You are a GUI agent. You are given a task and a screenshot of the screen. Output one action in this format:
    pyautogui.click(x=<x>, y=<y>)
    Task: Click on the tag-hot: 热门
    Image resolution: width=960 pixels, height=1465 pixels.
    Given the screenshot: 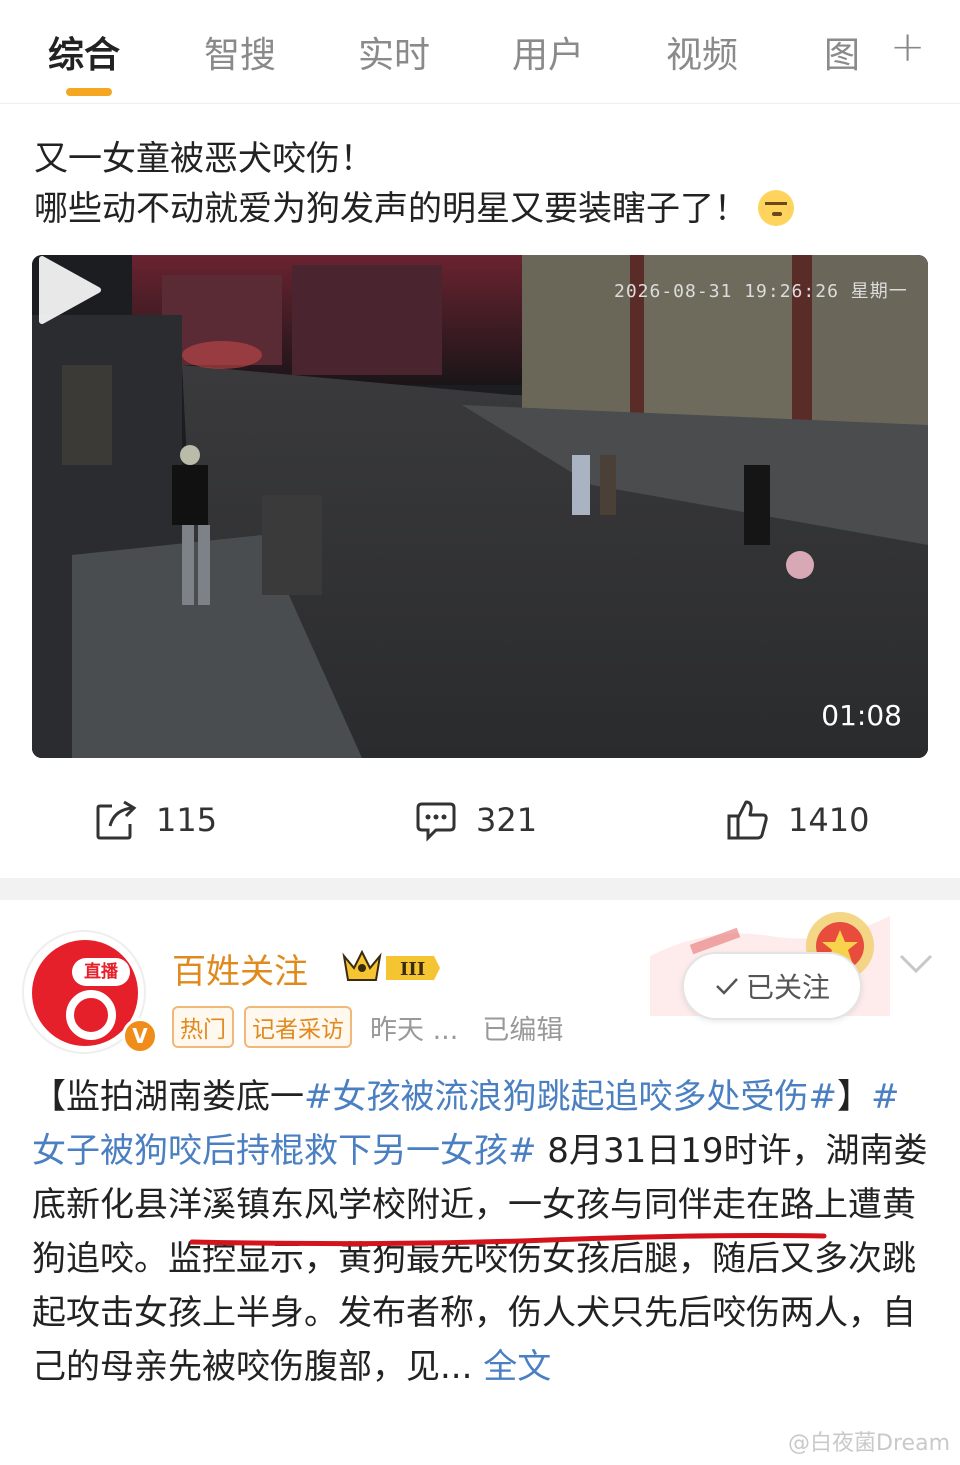 What is the action you would take?
    pyautogui.click(x=203, y=1027)
    